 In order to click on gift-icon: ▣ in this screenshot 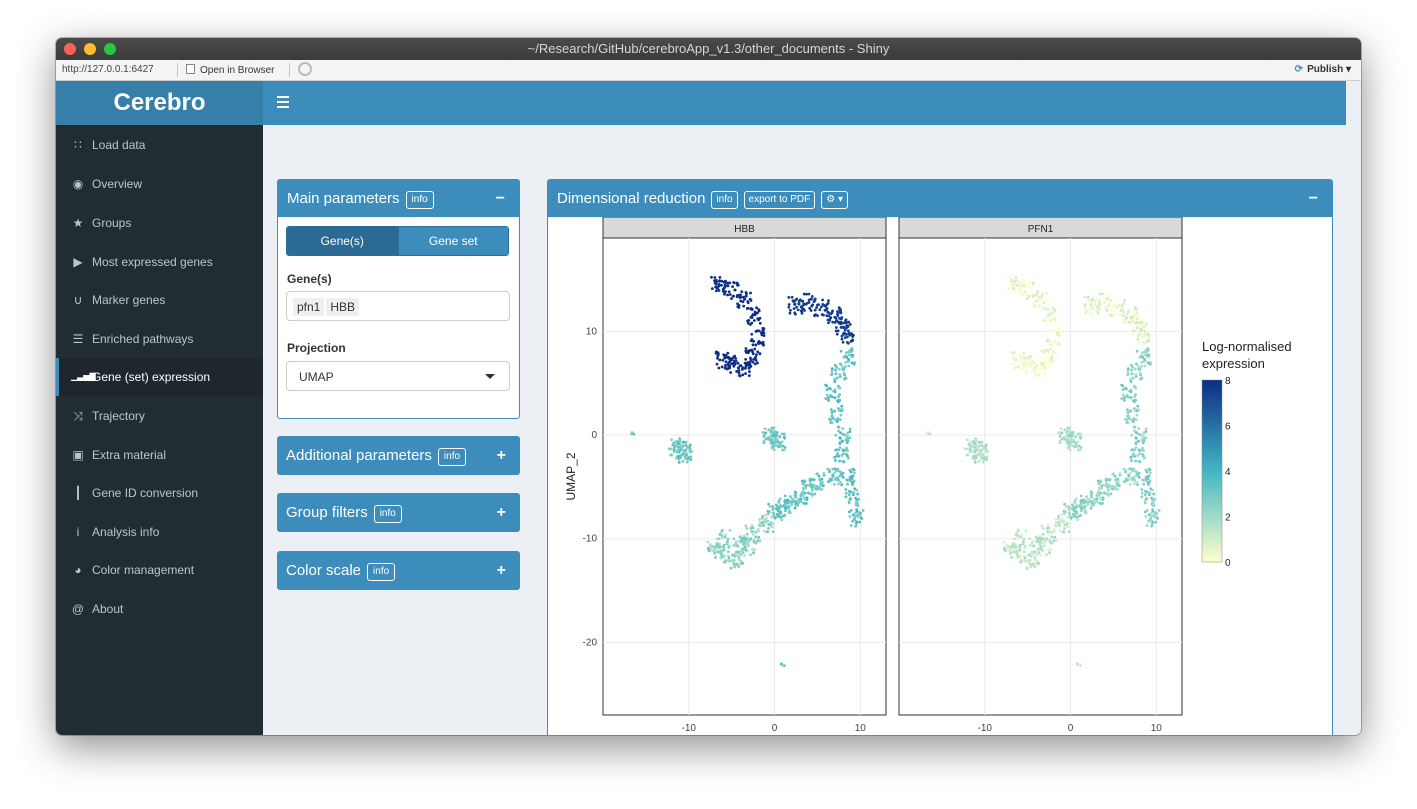, I will do `click(78, 455)`.